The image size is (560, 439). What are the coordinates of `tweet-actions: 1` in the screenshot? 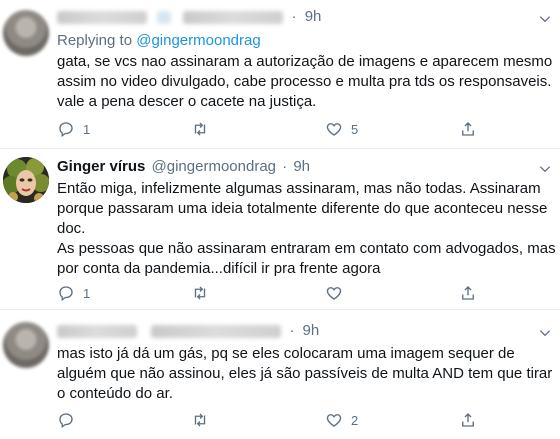 It's located at (277, 293).